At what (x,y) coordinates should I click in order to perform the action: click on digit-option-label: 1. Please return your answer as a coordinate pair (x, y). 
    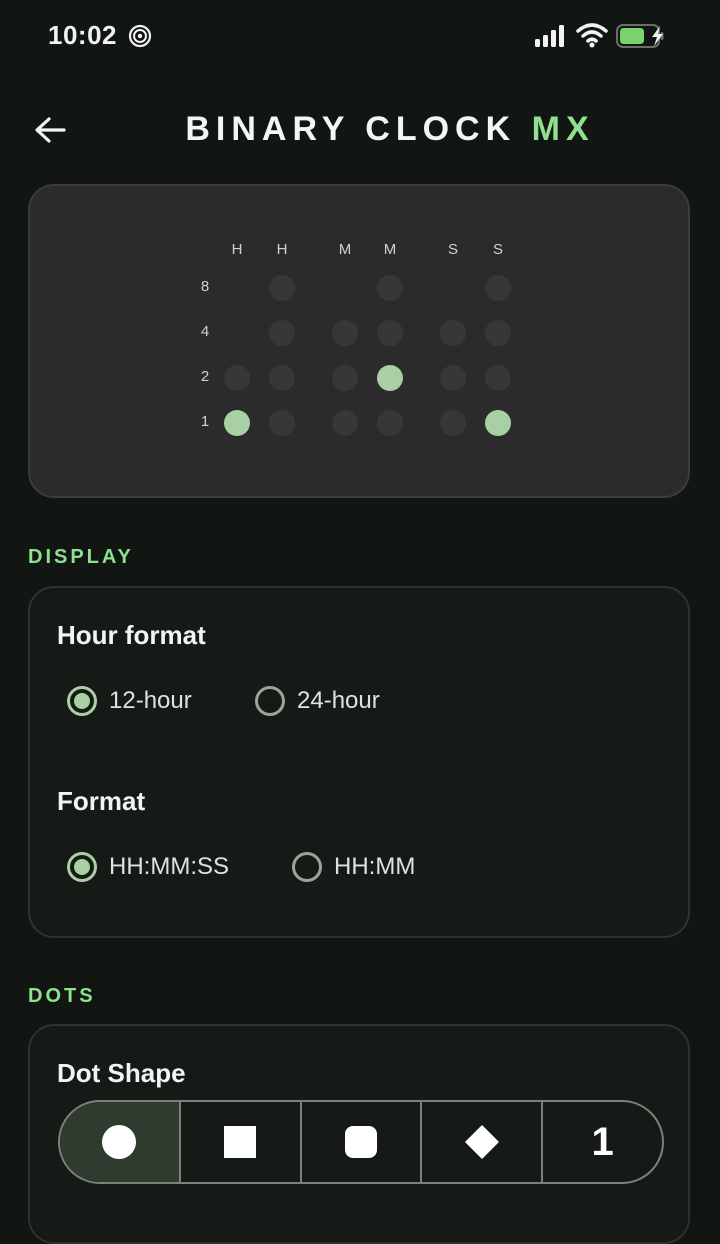
    Looking at the image, I should click on (602, 1141).